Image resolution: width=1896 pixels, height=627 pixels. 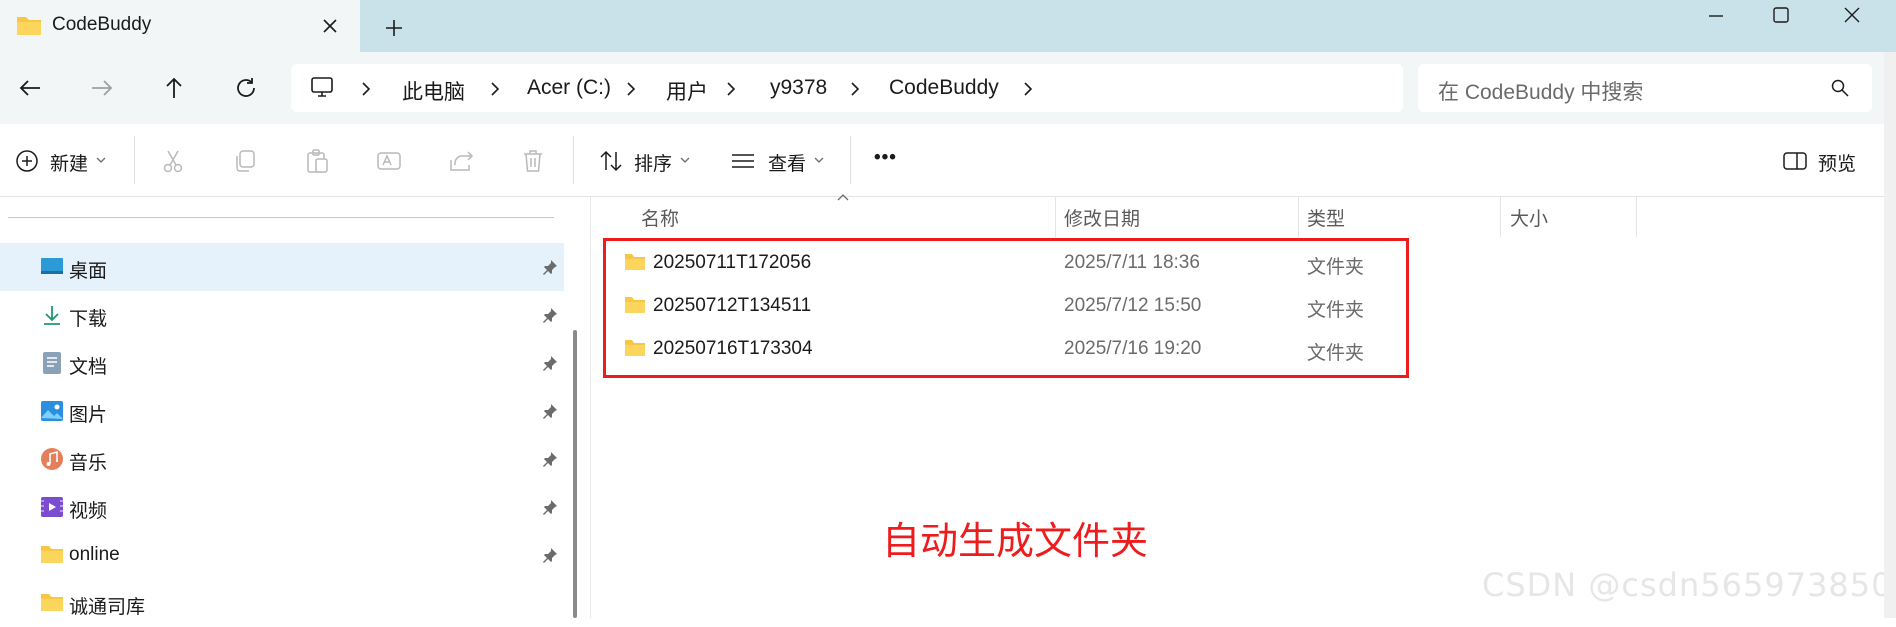 What do you see at coordinates (590, 407) in the screenshot?
I see `pane-divider` at bounding box center [590, 407].